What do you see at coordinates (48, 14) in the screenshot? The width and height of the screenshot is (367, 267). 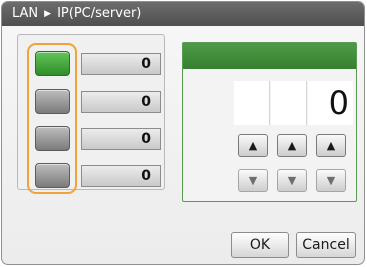 I see `breadcrumb-arrow-icon: ▶` at bounding box center [48, 14].